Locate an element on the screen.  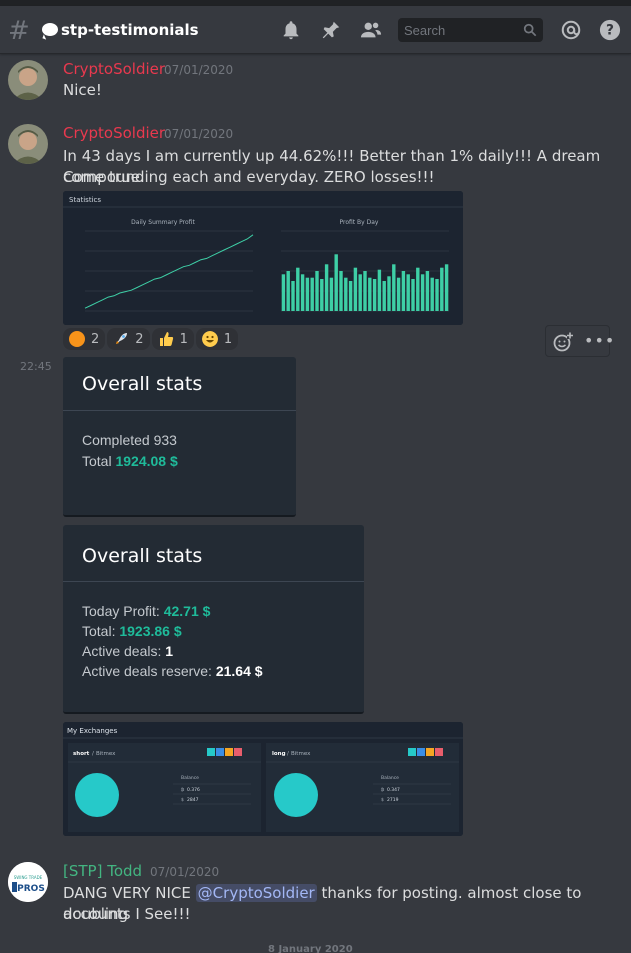
reaction-thumbs-up: 1 is located at coordinates (172, 339).